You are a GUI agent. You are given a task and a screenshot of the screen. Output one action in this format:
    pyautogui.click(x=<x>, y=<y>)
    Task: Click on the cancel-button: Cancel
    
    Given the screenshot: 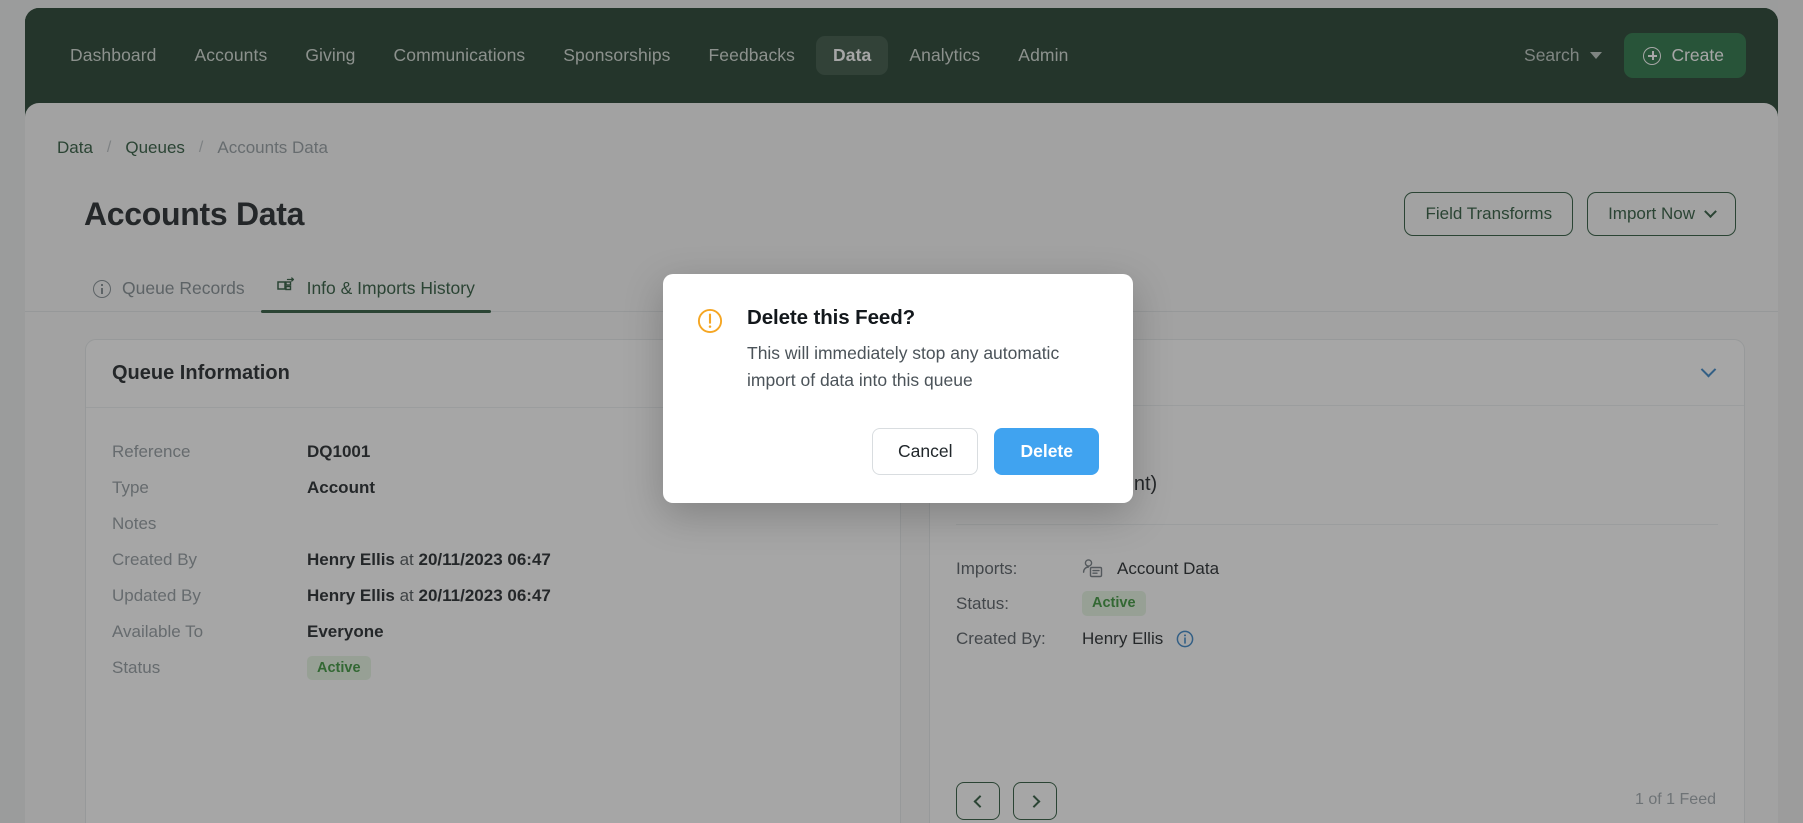 What is the action you would take?
    pyautogui.click(x=925, y=452)
    